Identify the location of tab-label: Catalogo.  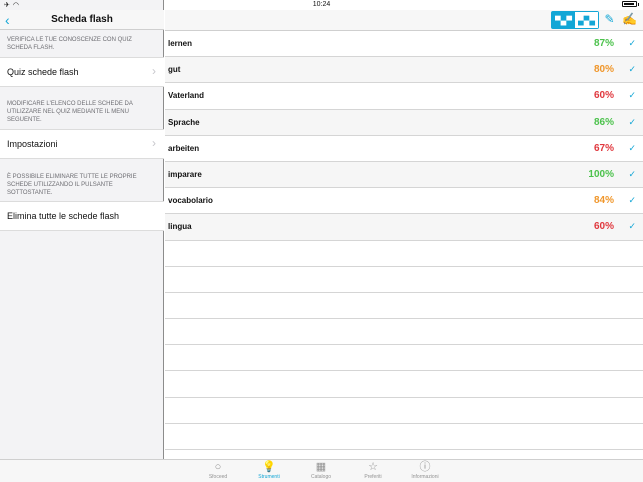
(320, 477).